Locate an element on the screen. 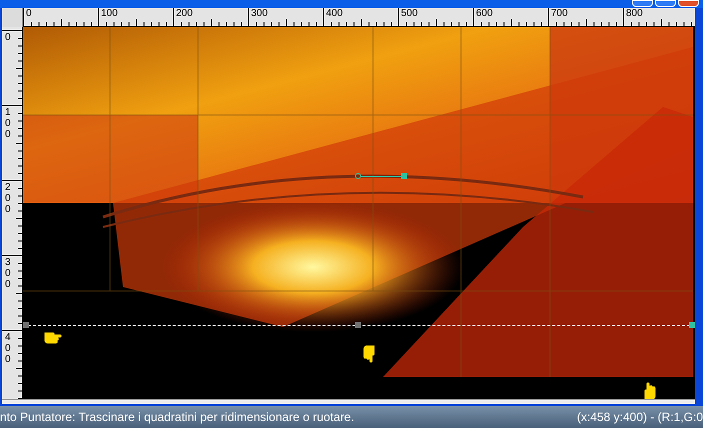 This screenshot has width=703, height=428. minimize-button is located at coordinates (642, 3).